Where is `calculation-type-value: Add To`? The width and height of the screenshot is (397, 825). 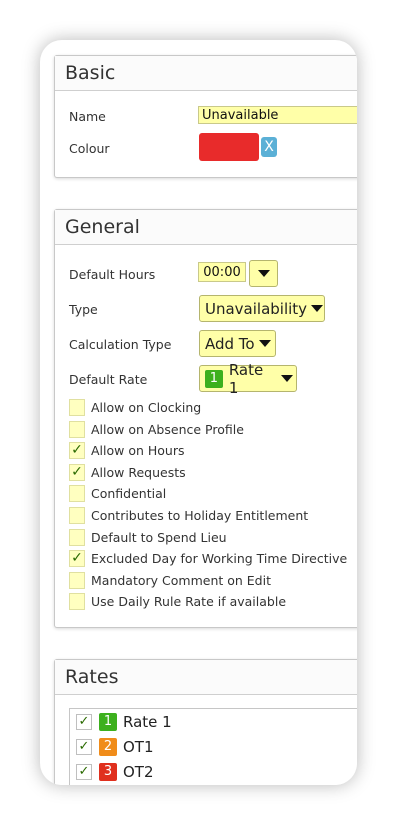 calculation-type-value: Add To is located at coordinates (230, 343).